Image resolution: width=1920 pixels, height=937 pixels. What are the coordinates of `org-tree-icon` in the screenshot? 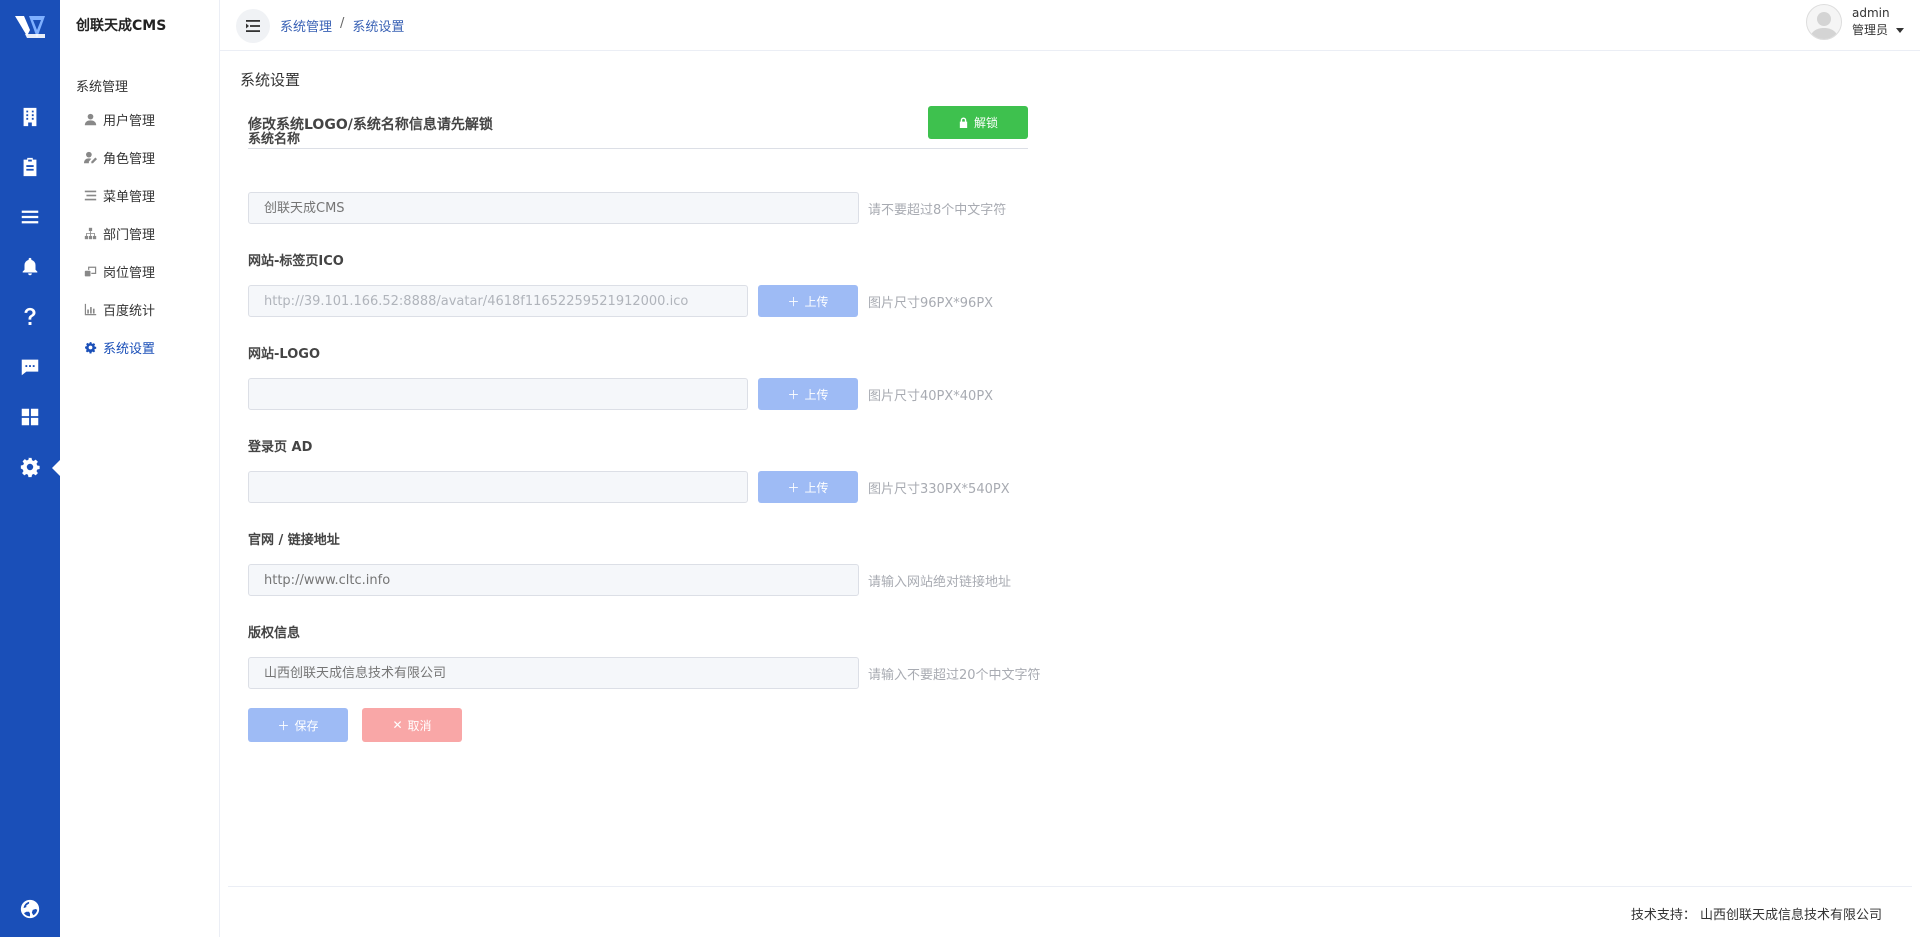 It's located at (90, 233).